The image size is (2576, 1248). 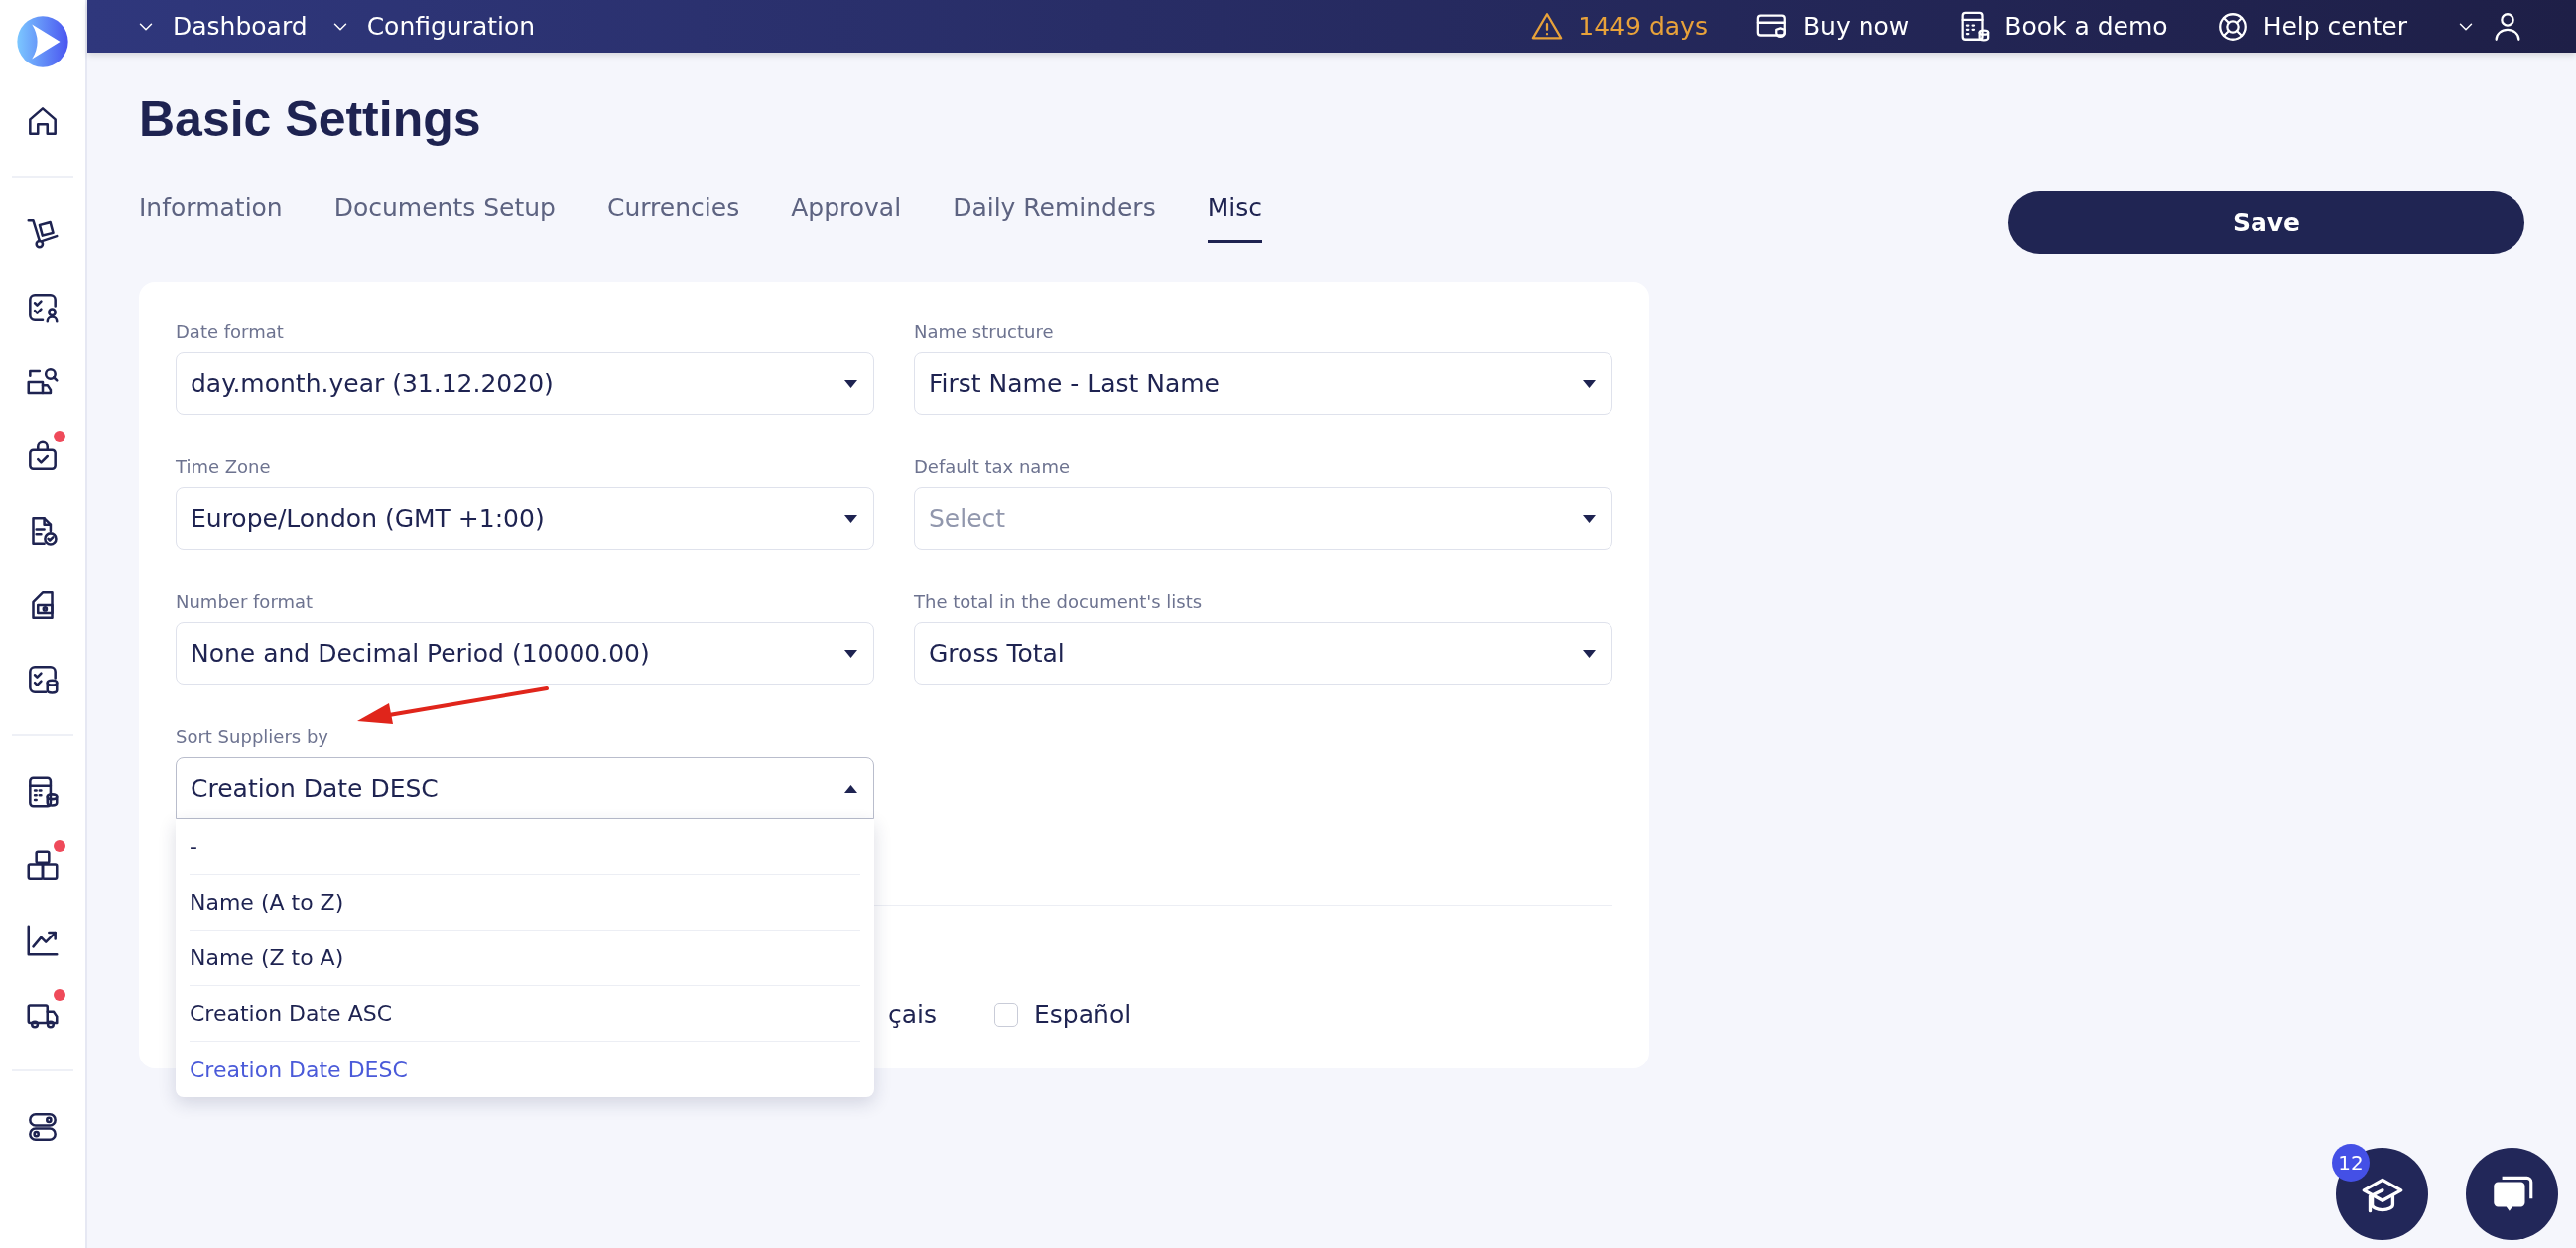 What do you see at coordinates (311, 119) in the screenshot?
I see `page-title: Basic Settings` at bounding box center [311, 119].